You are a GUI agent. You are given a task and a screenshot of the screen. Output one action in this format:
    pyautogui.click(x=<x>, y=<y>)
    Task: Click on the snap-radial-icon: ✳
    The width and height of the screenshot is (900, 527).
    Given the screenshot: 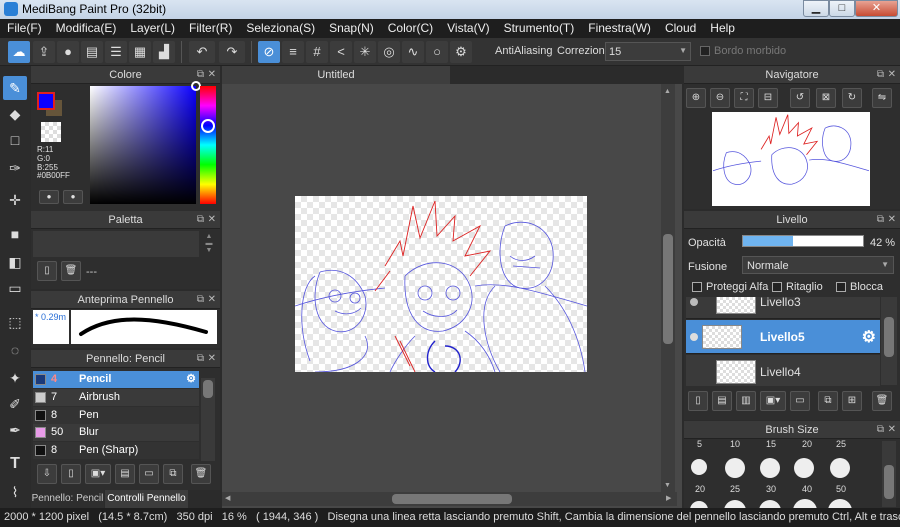 What is the action you would take?
    pyautogui.click(x=365, y=52)
    